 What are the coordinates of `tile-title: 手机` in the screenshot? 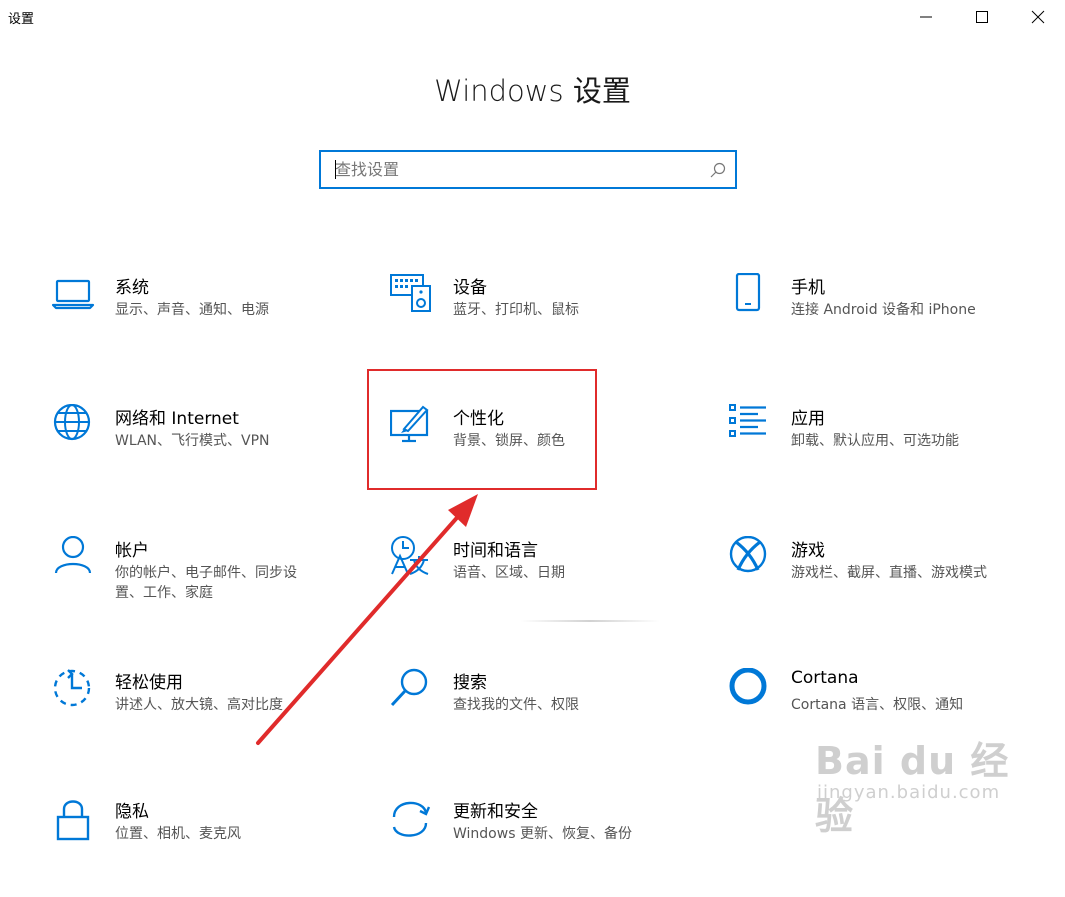 It's located at (808, 288).